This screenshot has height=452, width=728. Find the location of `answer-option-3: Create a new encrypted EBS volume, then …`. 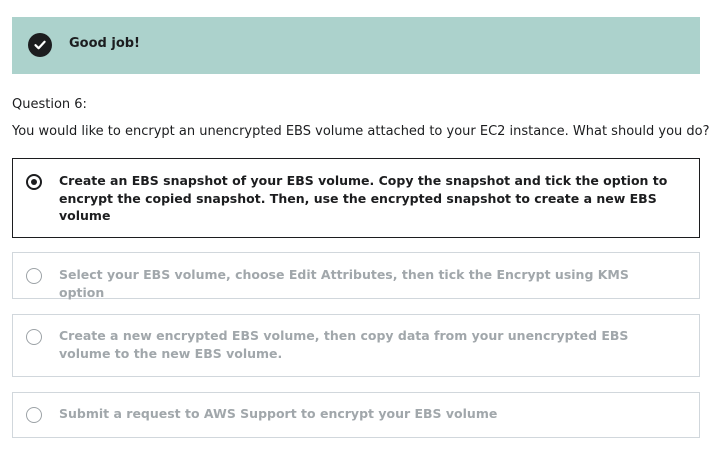

answer-option-3: Create a new encrypted EBS volume, then … is located at coordinates (356, 345).